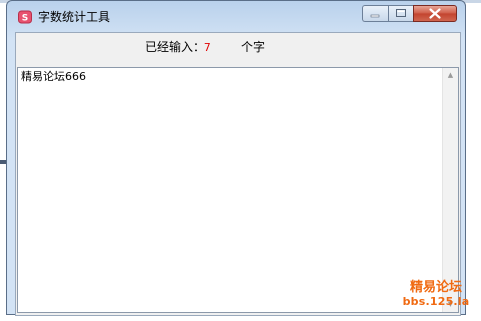 This screenshot has height=321, width=481. I want to click on maximize-icon, so click(401, 13).